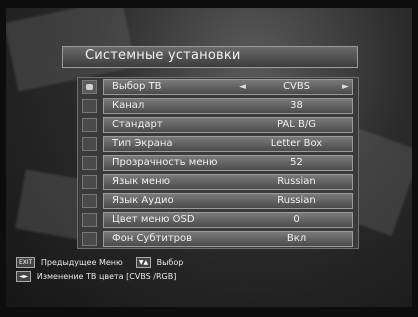  What do you see at coordinates (296, 105) in the screenshot?
I see `menu-item-value: 38` at bounding box center [296, 105].